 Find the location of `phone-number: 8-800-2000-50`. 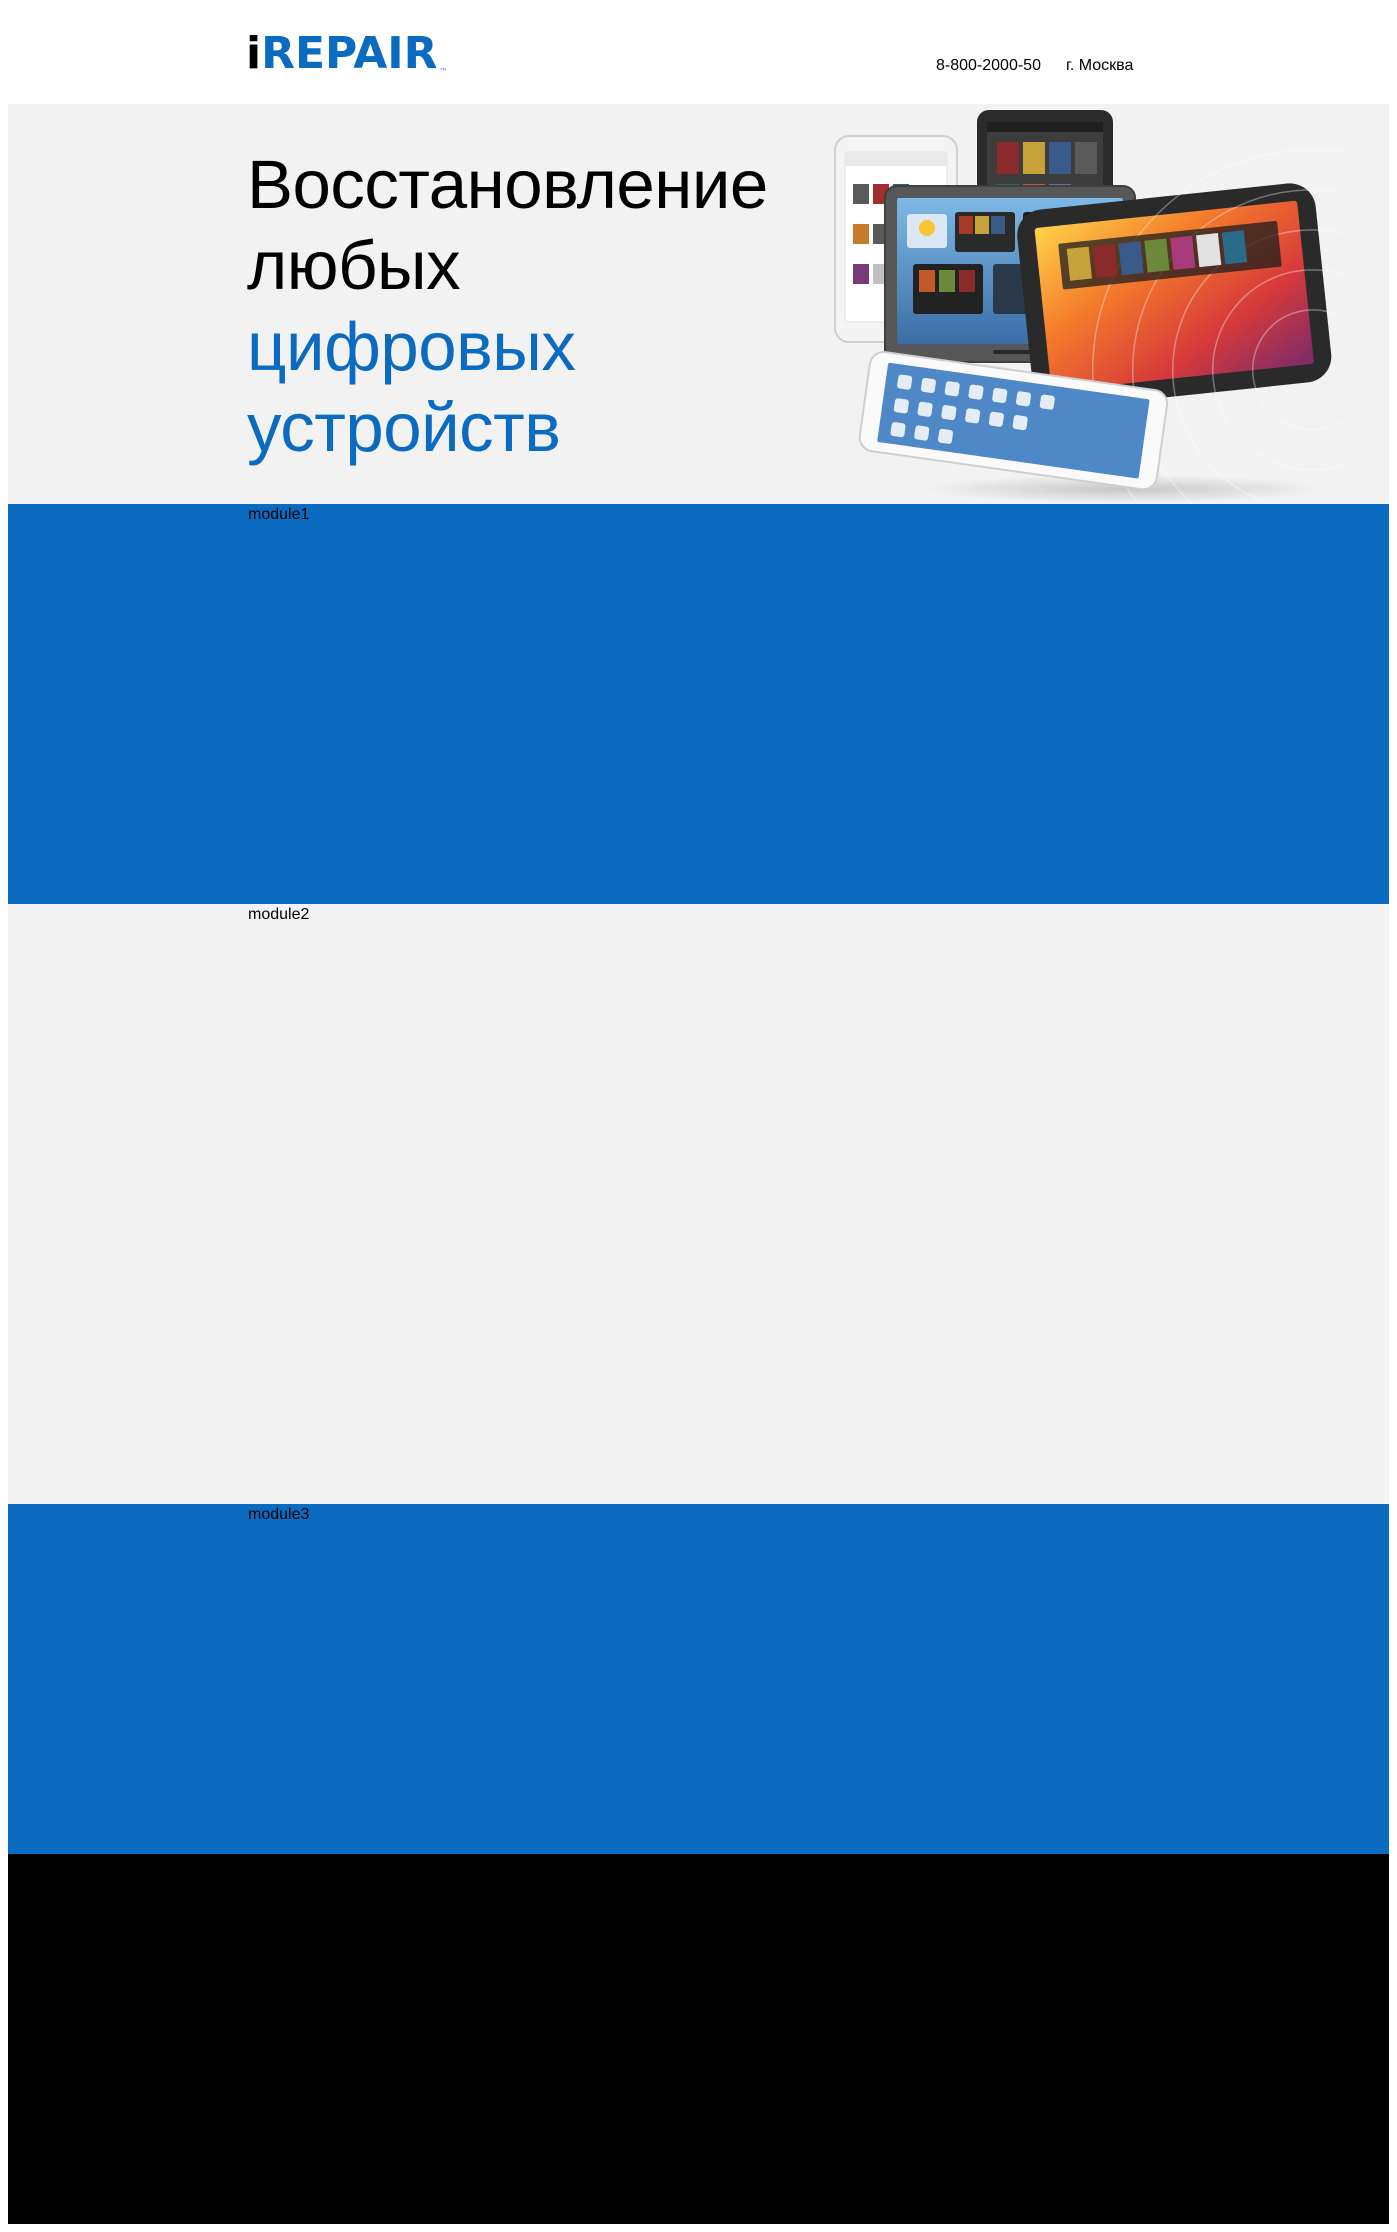

phone-number: 8-800-2000-50 is located at coordinates (988, 66).